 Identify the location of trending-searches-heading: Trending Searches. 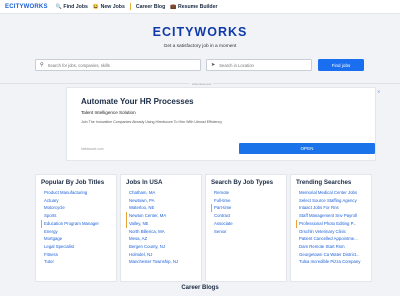
(324, 182).